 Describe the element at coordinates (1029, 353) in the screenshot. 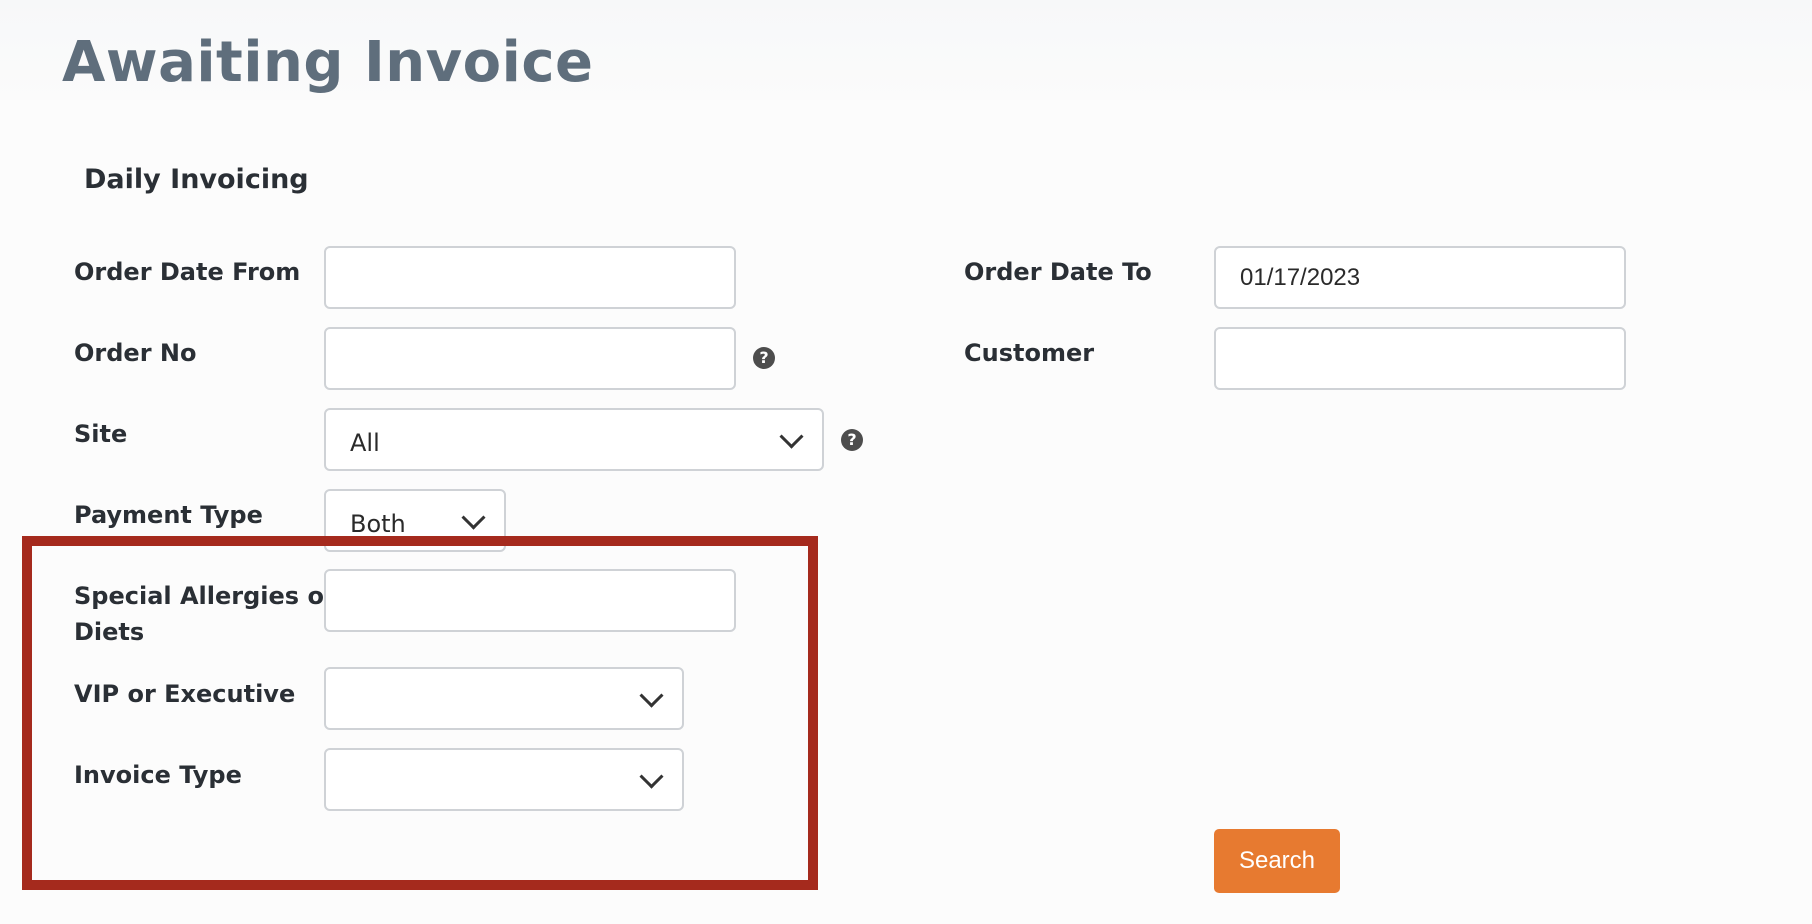

I see `customer-label: Customer` at that location.